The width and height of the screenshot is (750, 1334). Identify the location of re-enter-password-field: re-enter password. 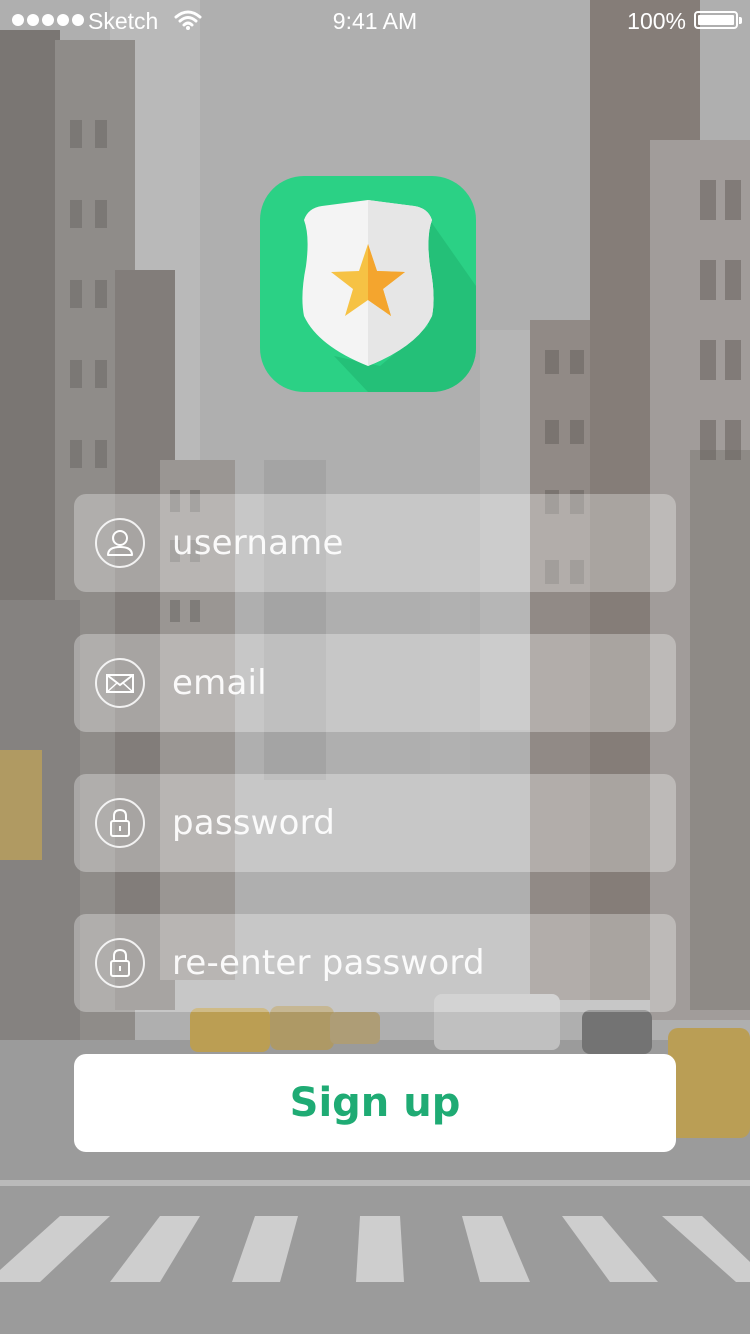
(375, 963).